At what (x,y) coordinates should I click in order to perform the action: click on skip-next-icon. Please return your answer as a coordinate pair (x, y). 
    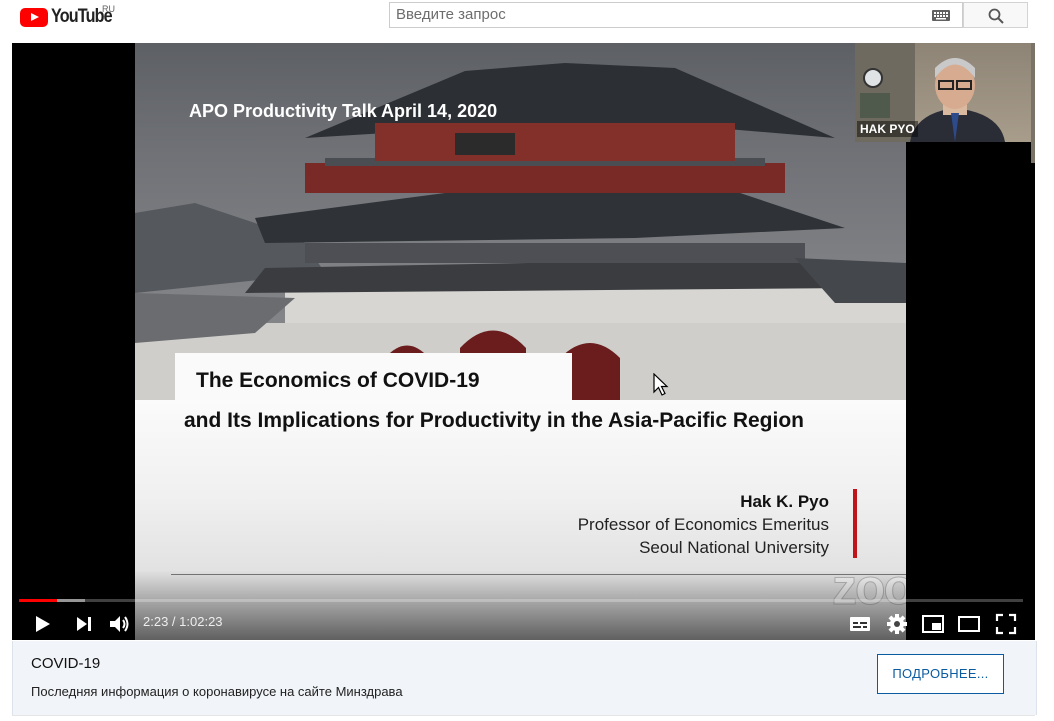
    Looking at the image, I should click on (84, 624).